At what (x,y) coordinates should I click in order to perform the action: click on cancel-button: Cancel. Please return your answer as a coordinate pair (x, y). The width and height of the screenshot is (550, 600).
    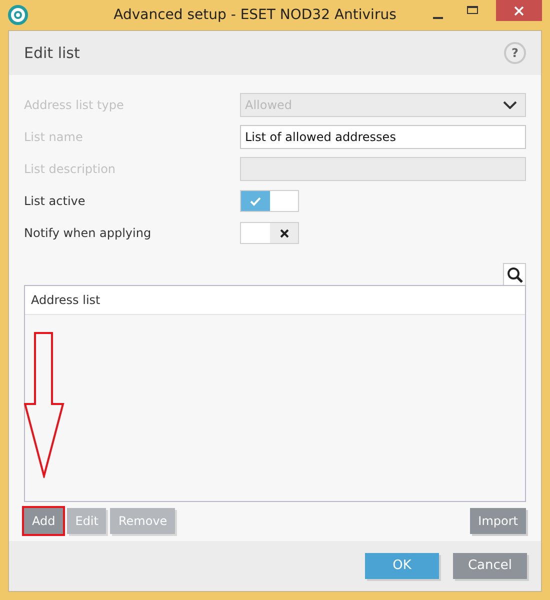
    Looking at the image, I should click on (490, 566).